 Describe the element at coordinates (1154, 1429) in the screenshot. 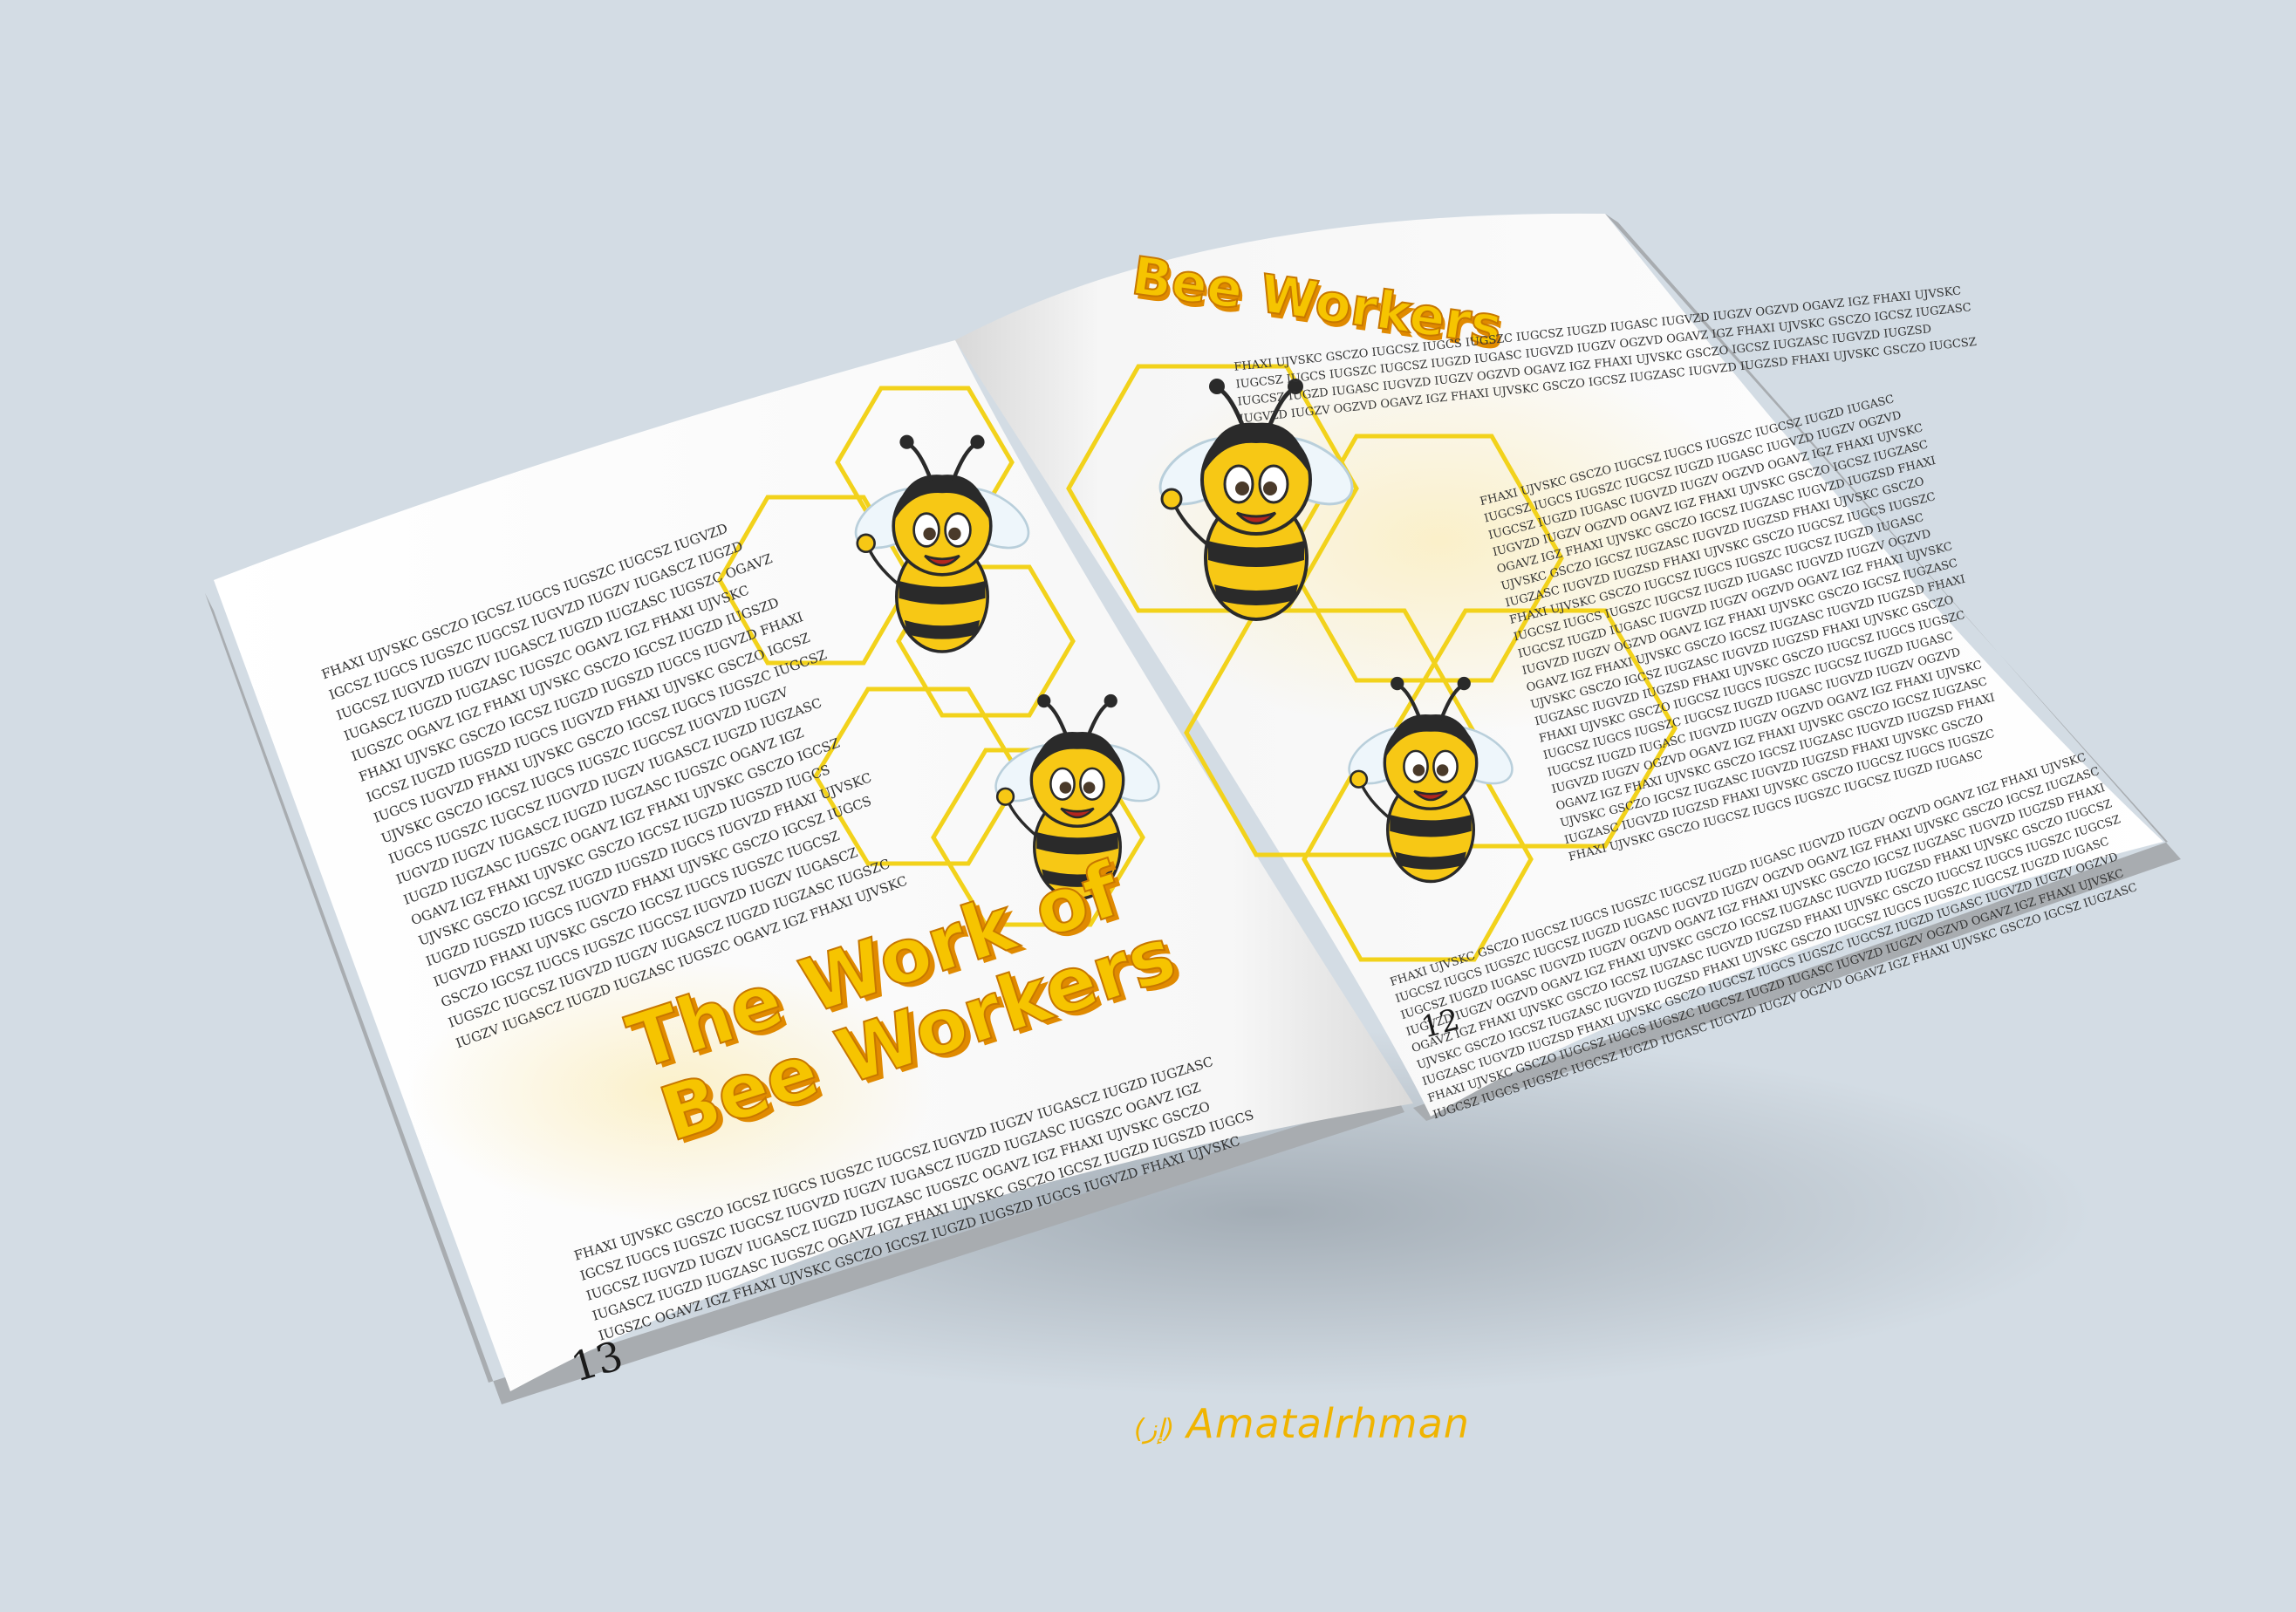

I see `credit-signature: (ﺇﺯ)` at that location.